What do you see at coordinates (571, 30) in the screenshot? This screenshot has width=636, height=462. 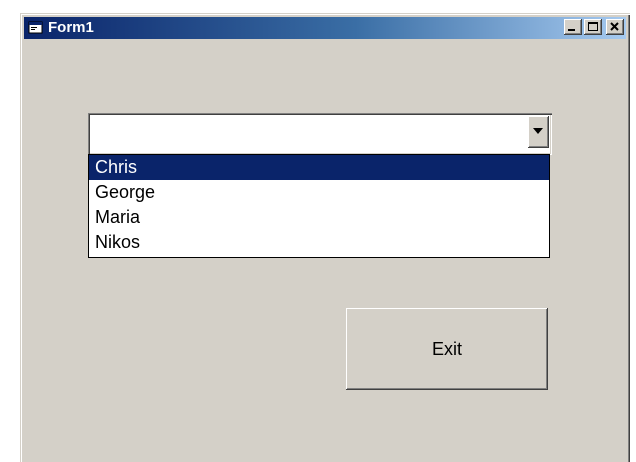 I see `minimize-icon` at bounding box center [571, 30].